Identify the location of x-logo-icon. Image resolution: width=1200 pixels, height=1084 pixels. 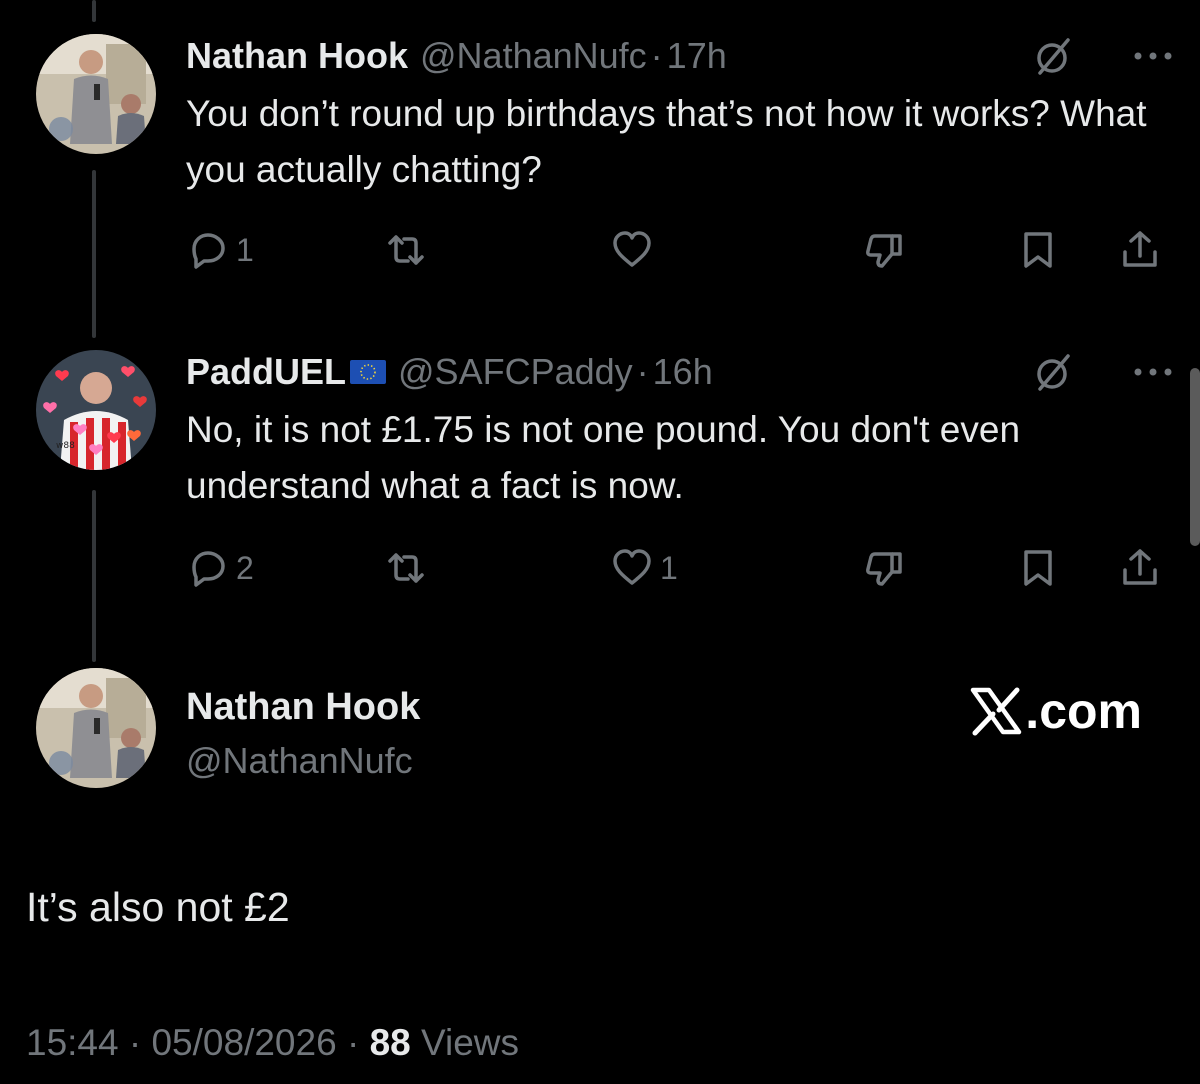
(996, 711).